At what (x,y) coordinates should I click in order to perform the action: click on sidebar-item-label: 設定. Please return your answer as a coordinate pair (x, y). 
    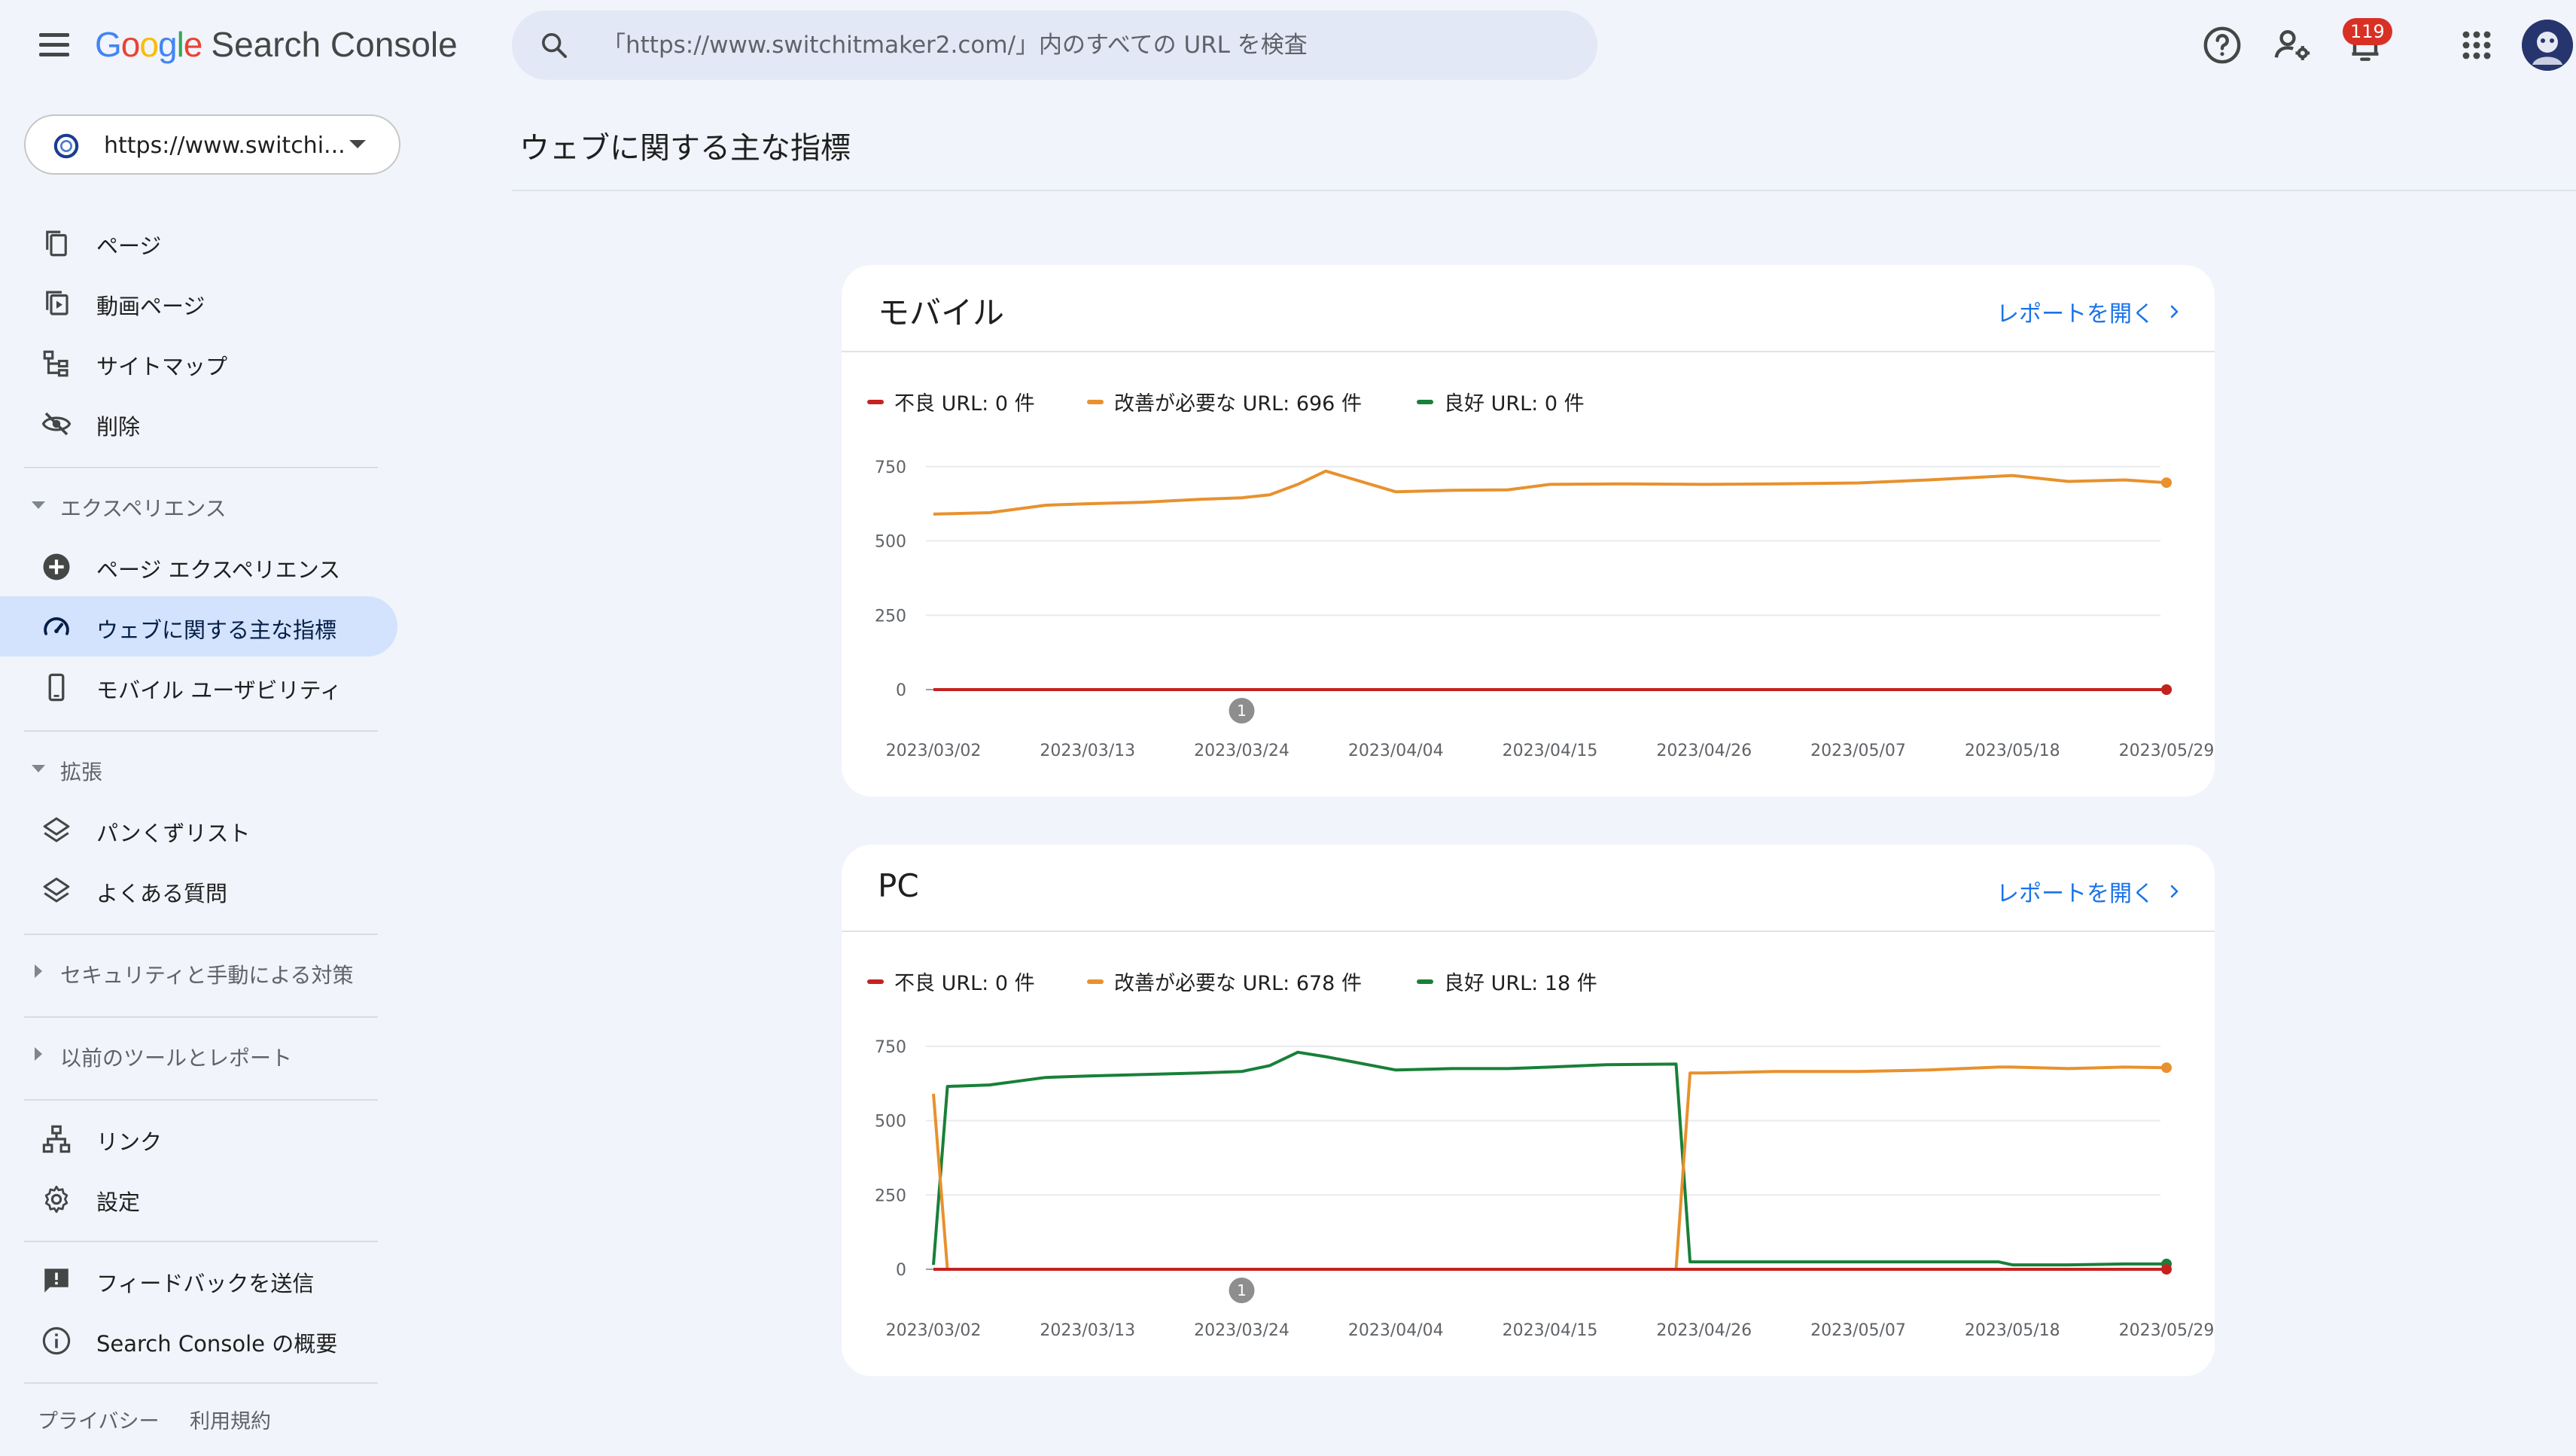
    Looking at the image, I should click on (119, 1202).